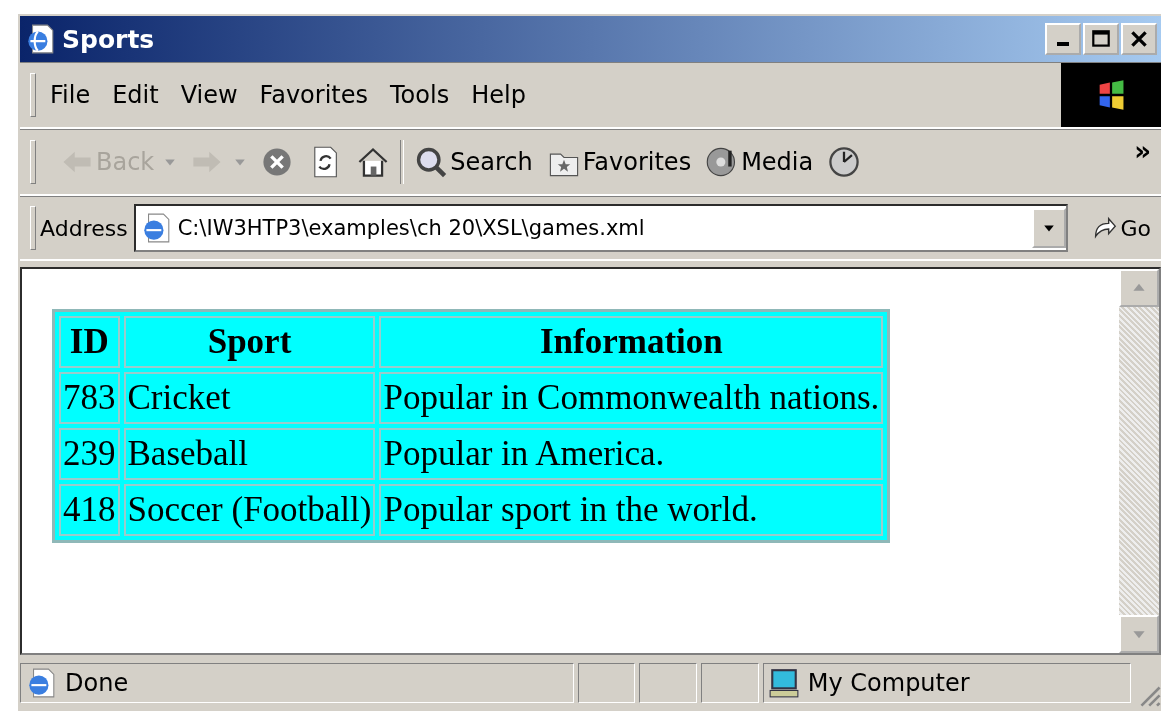 The height and width of the screenshot is (711, 1161). Describe the element at coordinates (249, 454) in the screenshot. I see `table-cell: Baseball` at that location.